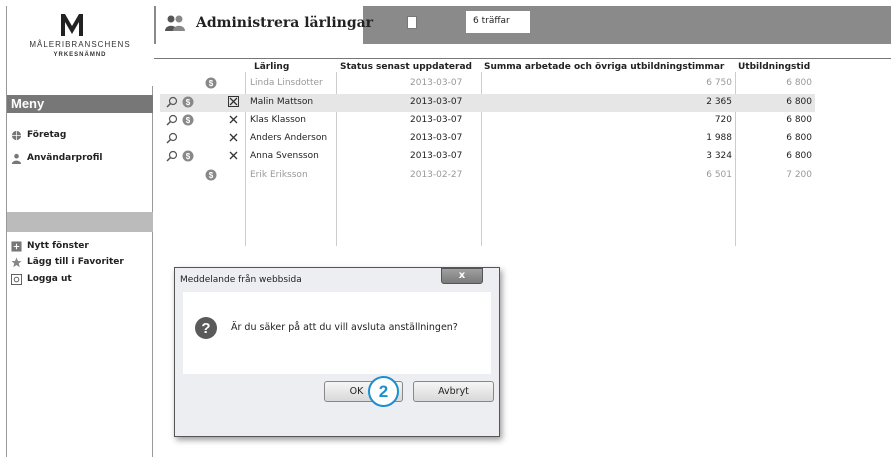 The width and height of the screenshot is (891, 457). What do you see at coordinates (453, 391) in the screenshot?
I see `cancel-button: Avbryt` at bounding box center [453, 391].